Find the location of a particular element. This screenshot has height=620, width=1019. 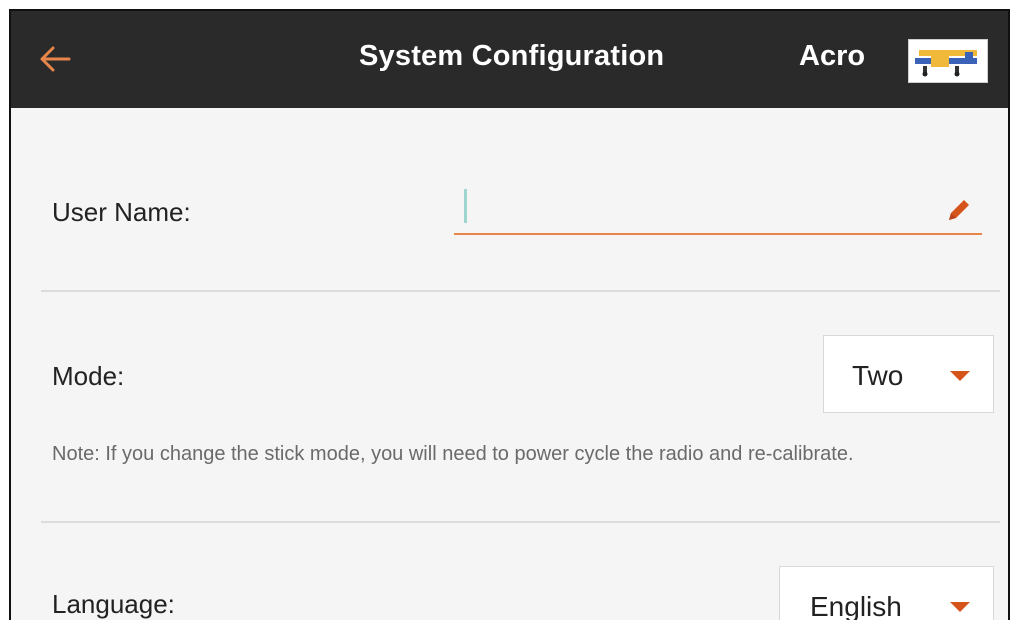

back-button is located at coordinates (57, 59).